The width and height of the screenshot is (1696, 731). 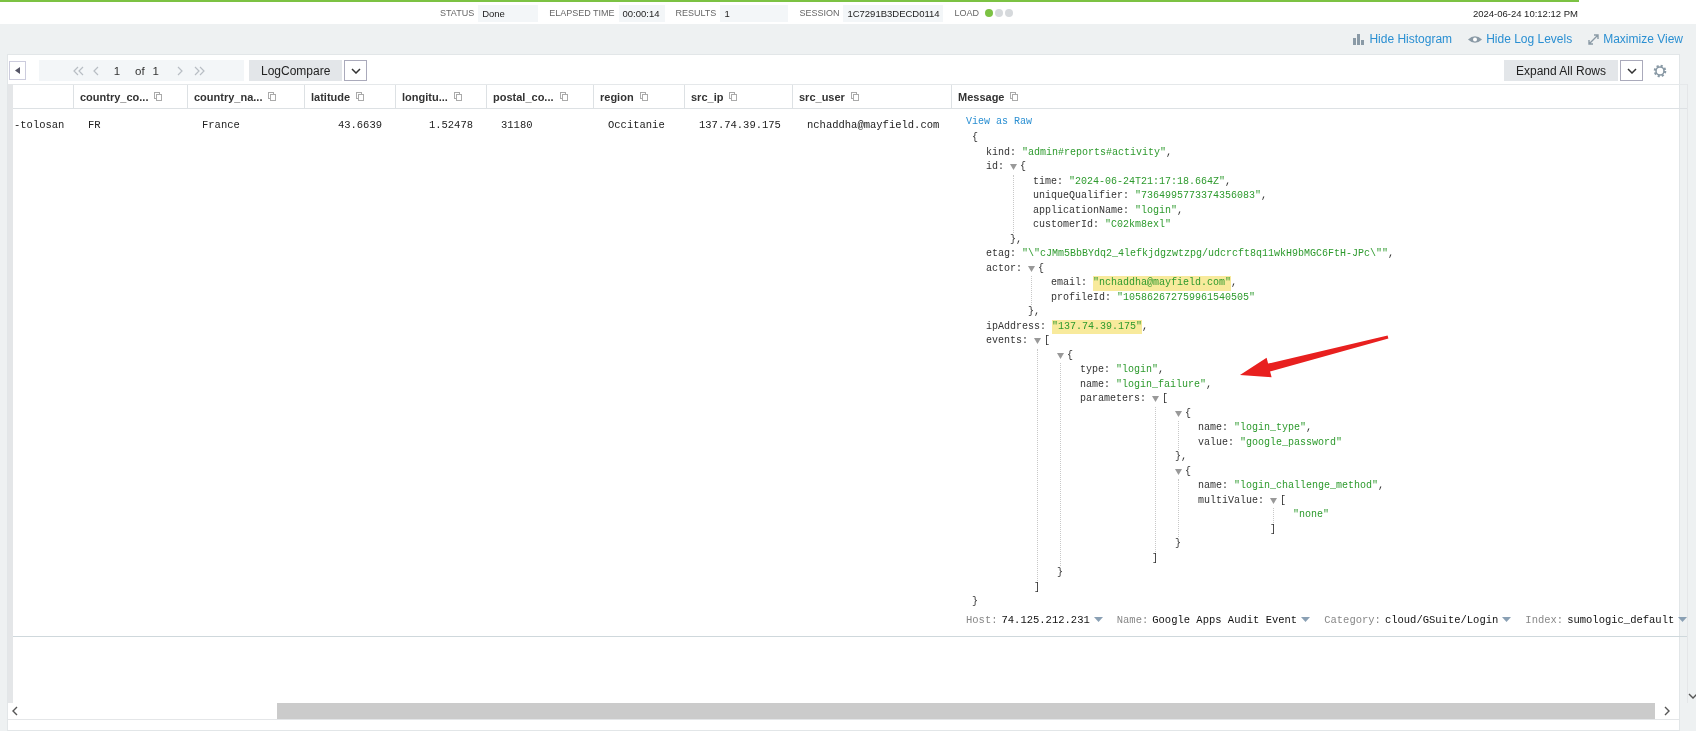 I want to click on json-value: "login_challenge_method", so click(x=1306, y=486).